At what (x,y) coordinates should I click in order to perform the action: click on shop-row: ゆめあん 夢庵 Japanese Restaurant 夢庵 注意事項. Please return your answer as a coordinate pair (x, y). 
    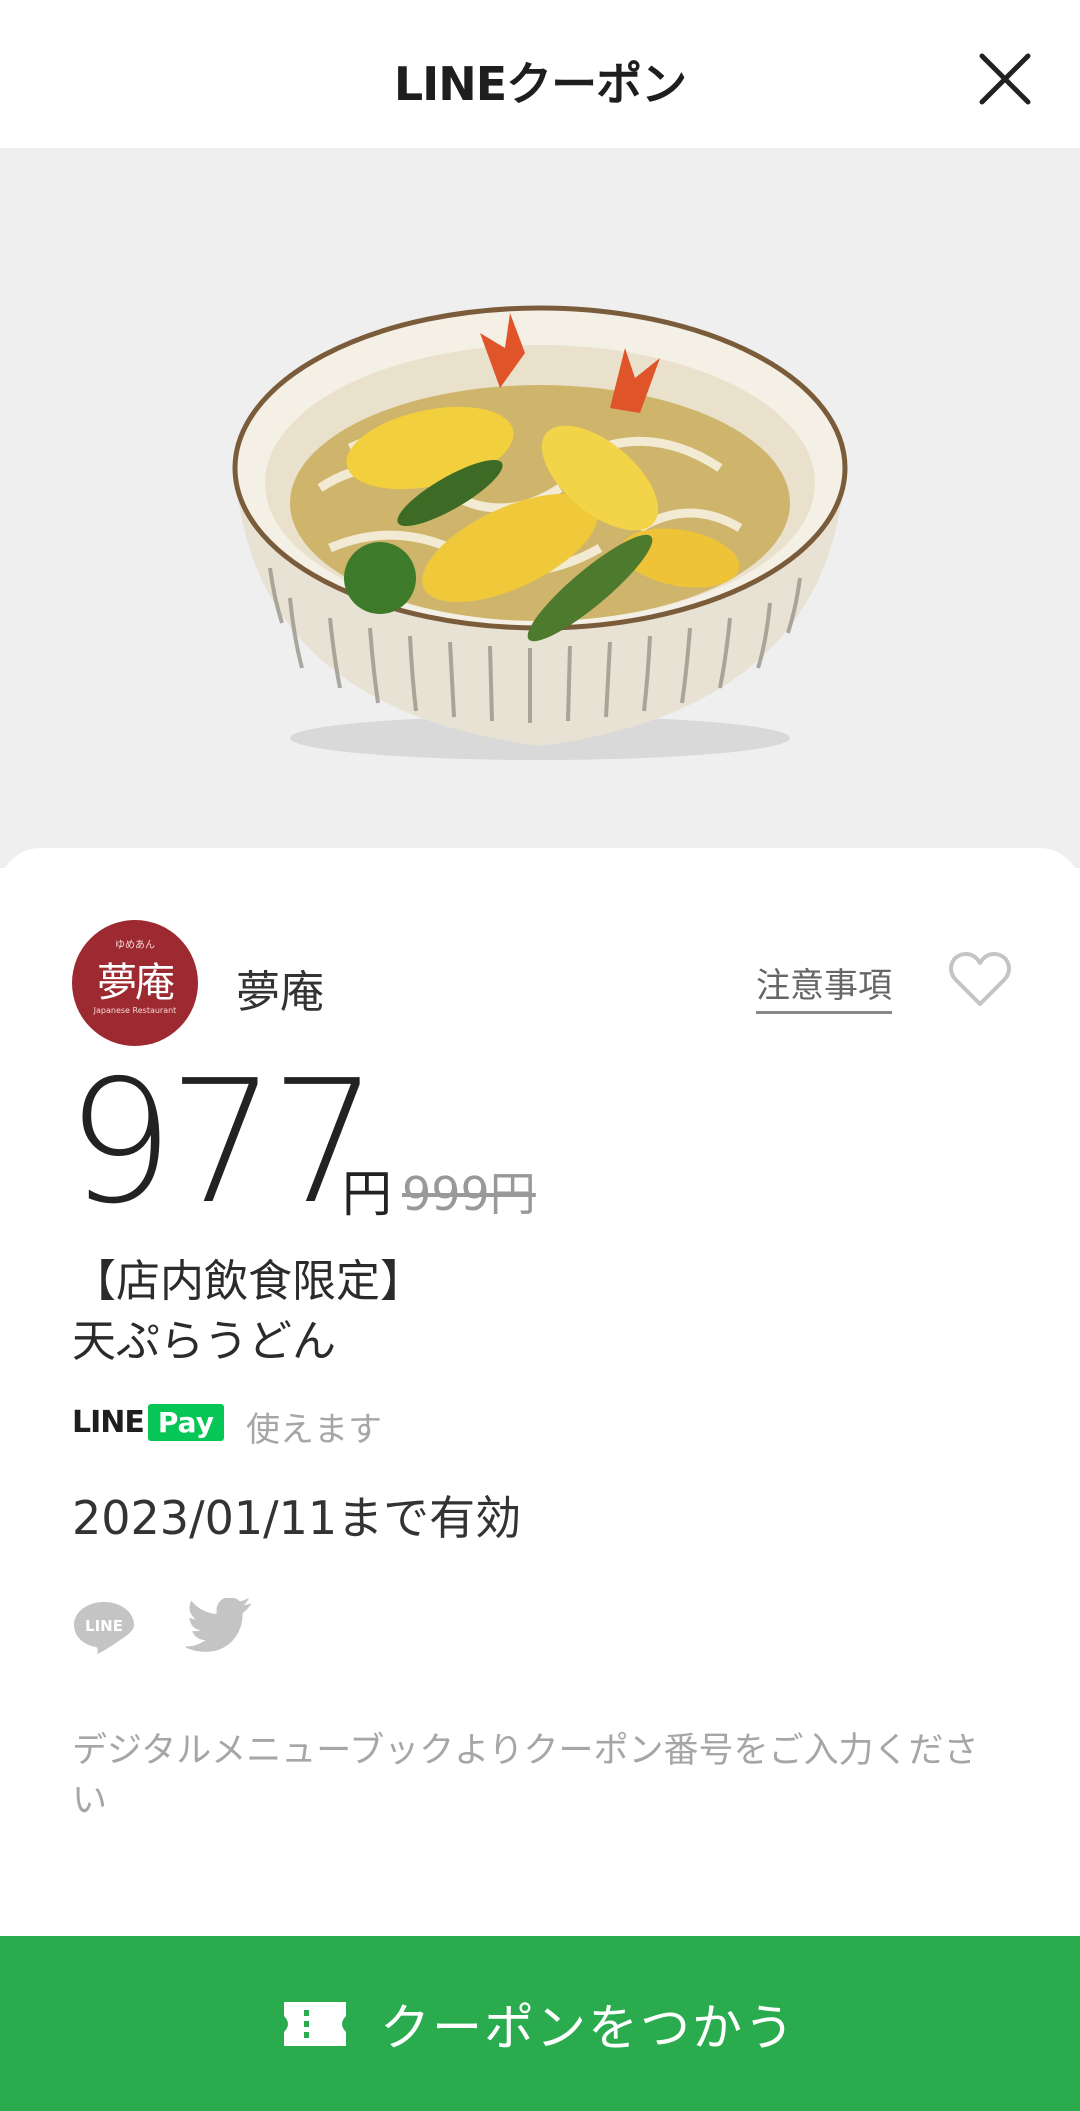
    Looking at the image, I should click on (541, 983).